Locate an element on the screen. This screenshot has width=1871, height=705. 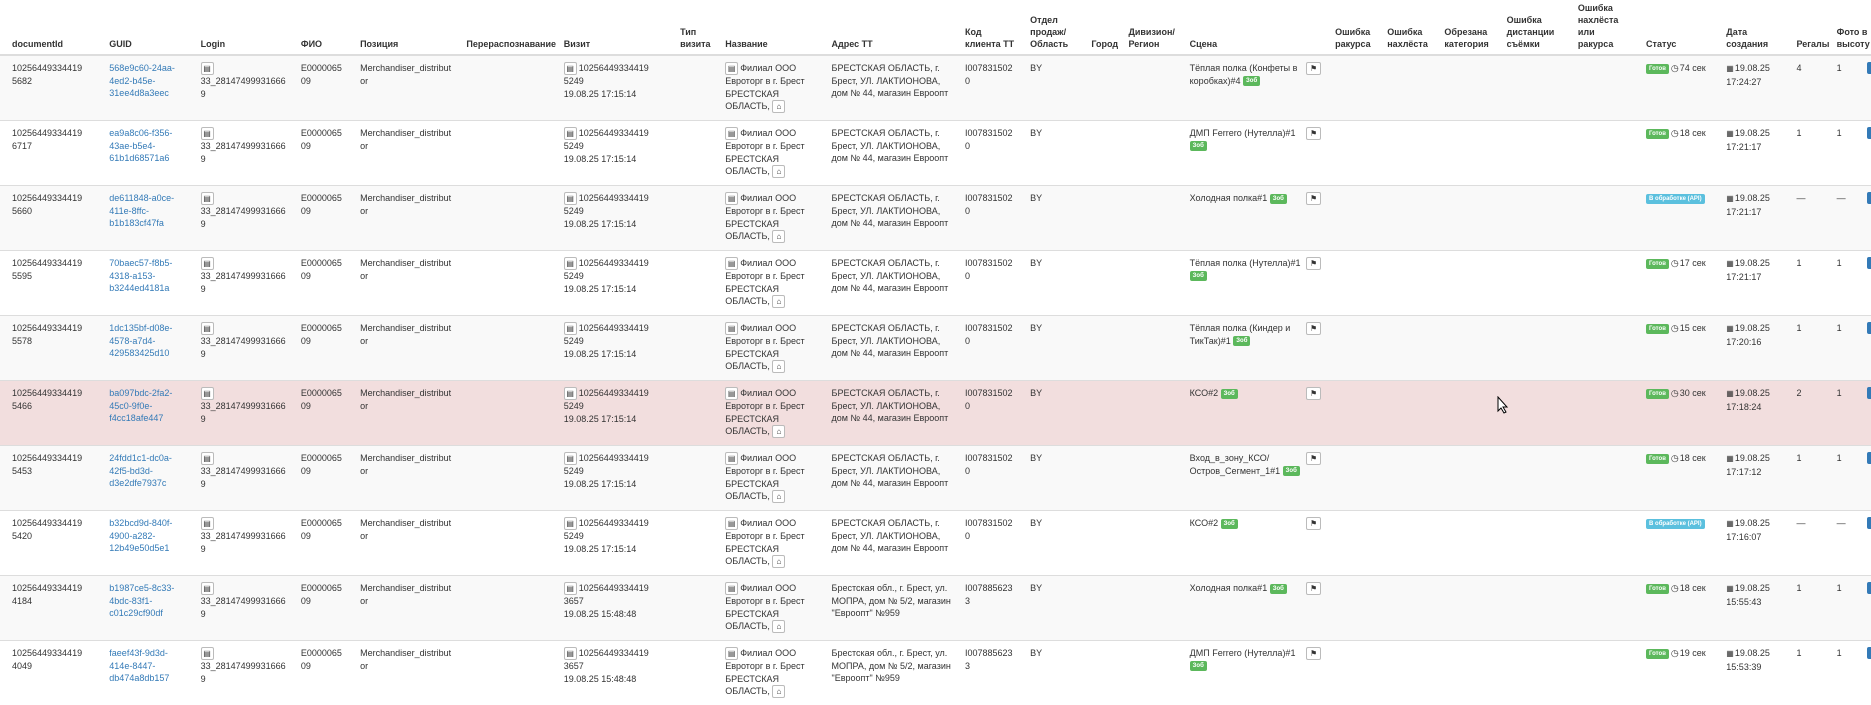
column-header: Сцена is located at coordinates (1250, 27).